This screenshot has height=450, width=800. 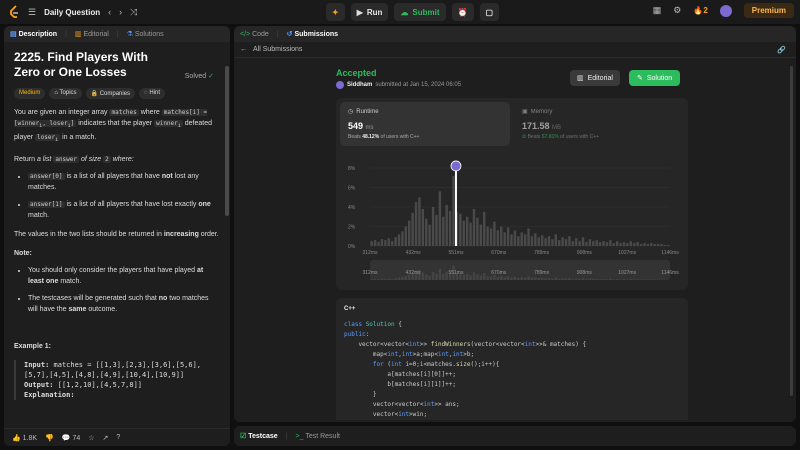 What do you see at coordinates (541, 111) in the screenshot?
I see `memory-label: Memory` at bounding box center [541, 111].